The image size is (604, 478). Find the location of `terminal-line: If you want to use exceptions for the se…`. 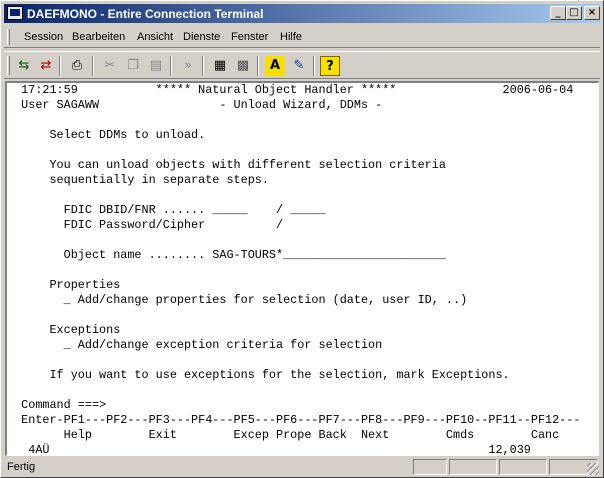

terminal-line: If you want to use exceptions for the se… is located at coordinates (258, 375).